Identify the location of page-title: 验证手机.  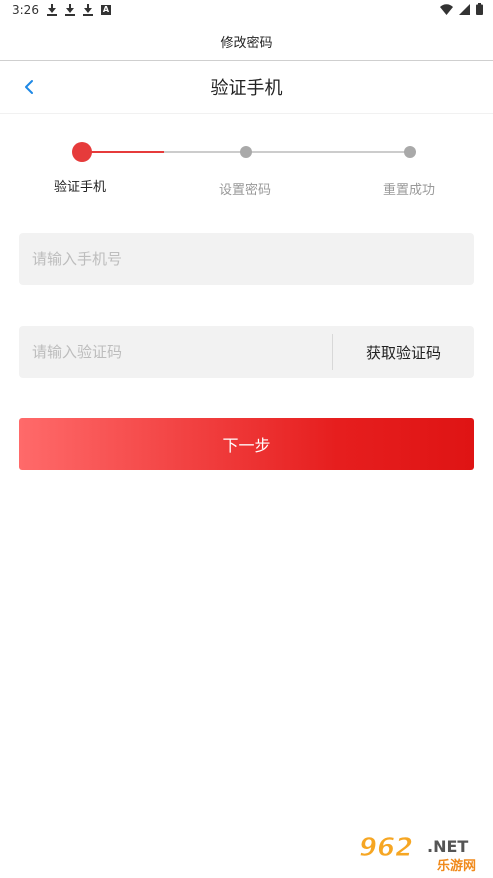
(246, 88).